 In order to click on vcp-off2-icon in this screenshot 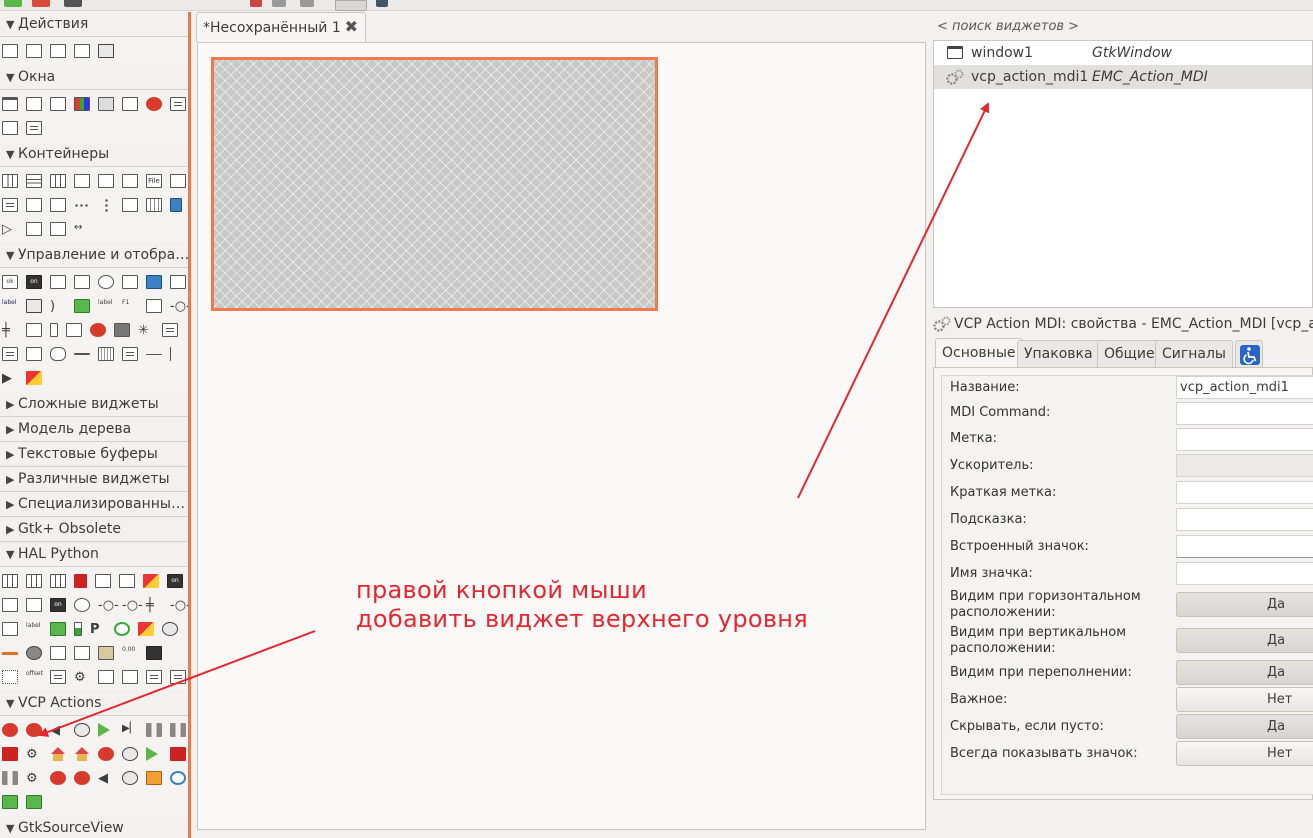, I will do `click(130, 778)`.